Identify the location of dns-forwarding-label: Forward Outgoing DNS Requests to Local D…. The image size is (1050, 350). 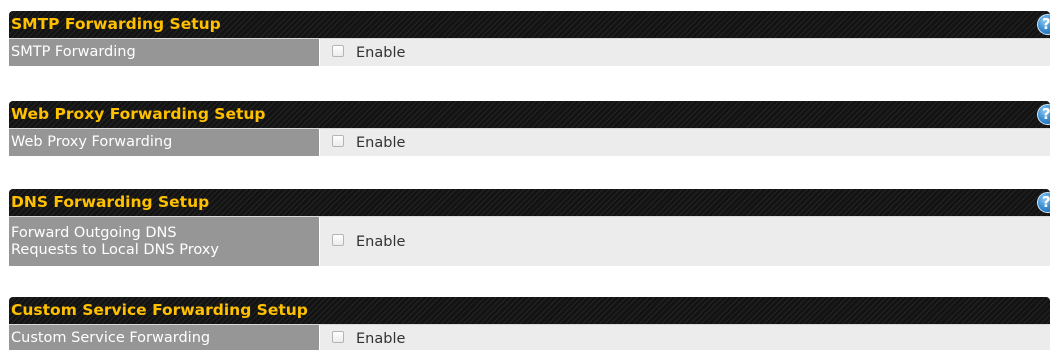
(164, 241).